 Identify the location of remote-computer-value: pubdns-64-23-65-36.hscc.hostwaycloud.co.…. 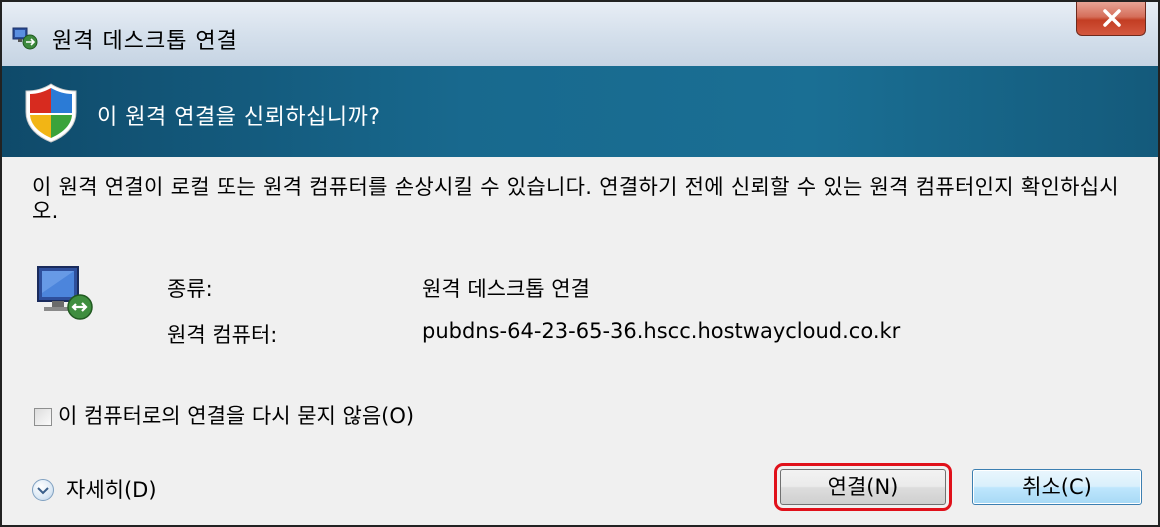
(661, 331).